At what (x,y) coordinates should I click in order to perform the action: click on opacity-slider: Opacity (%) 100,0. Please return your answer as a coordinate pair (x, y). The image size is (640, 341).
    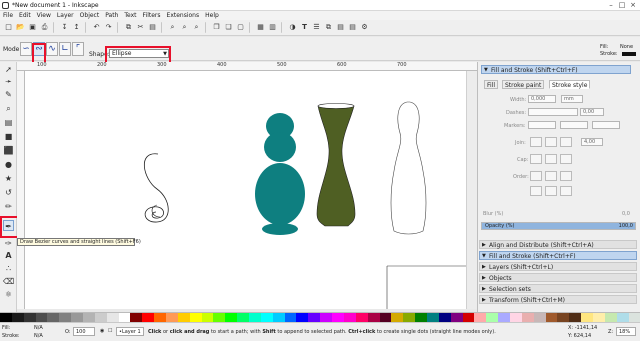
    Looking at the image, I should click on (558, 226).